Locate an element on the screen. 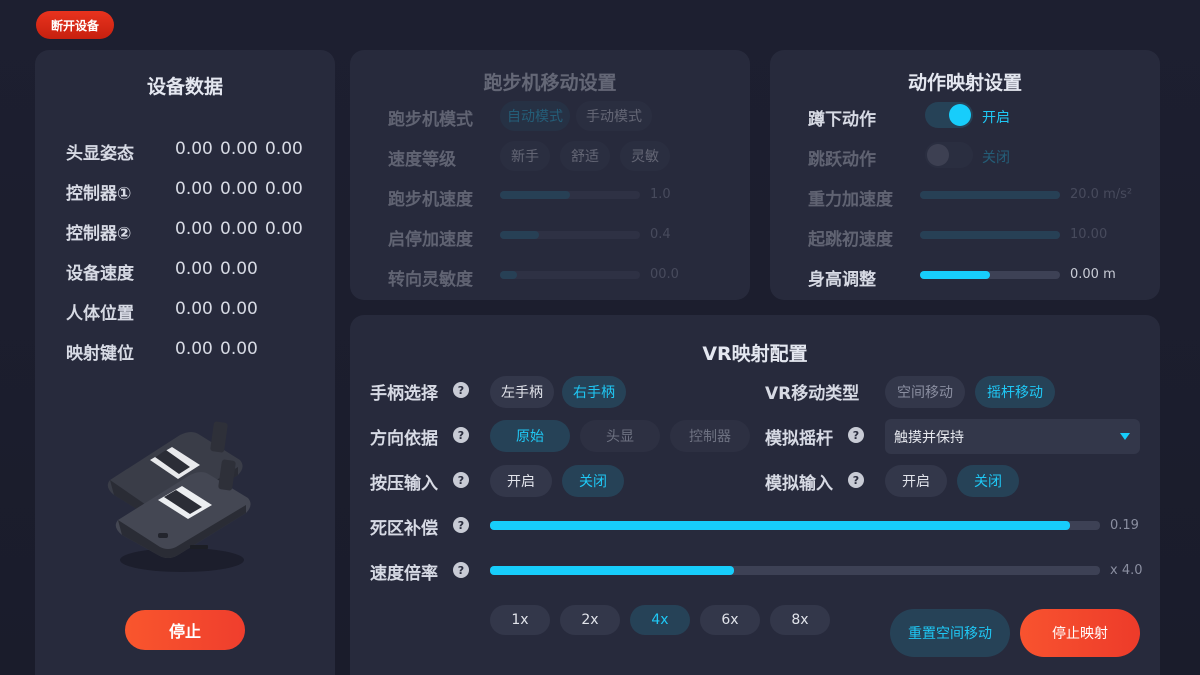  row-label-mapped-keys: 映射键位 is located at coordinates (100, 354).